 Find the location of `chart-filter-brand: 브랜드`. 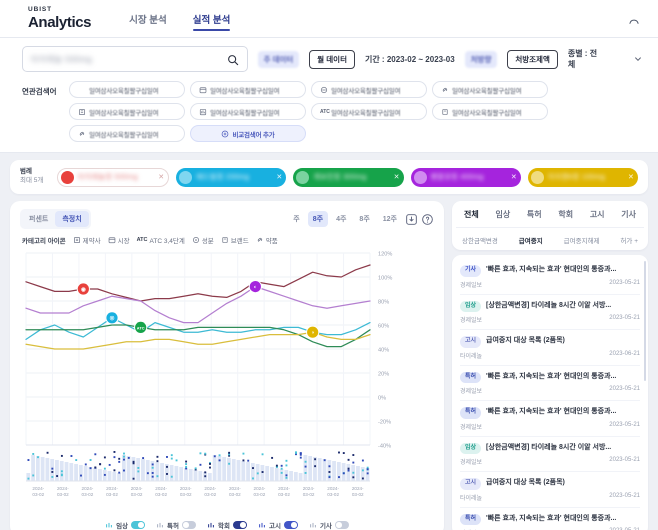

chart-filter-brand: 브랜드 is located at coordinates (235, 240).